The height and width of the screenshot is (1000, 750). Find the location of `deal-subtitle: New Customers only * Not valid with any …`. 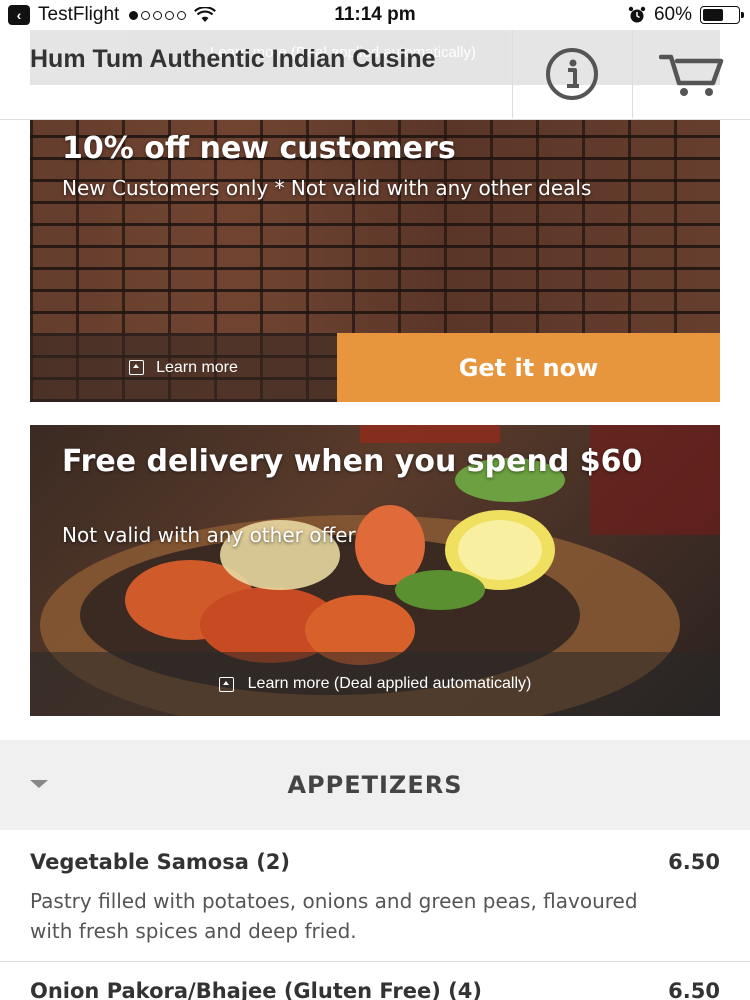

deal-subtitle: New Customers only * Not valid with any … is located at coordinates (327, 188).